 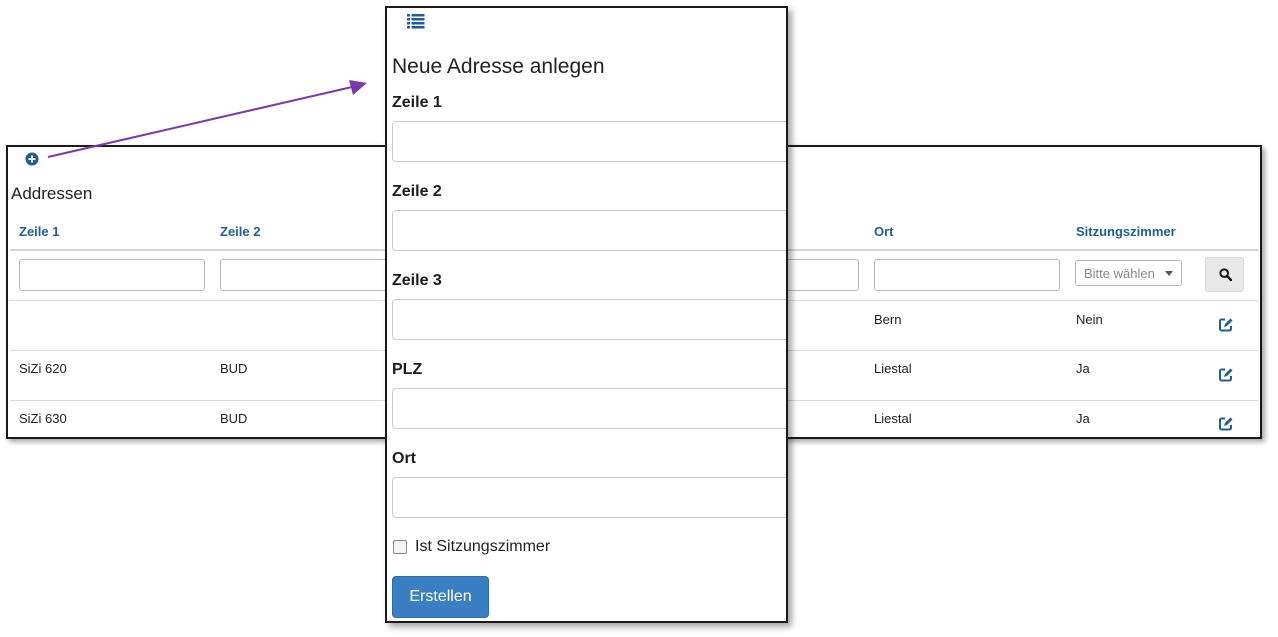 What do you see at coordinates (417, 102) in the screenshot?
I see `zeile1-label: Zeile 1` at bounding box center [417, 102].